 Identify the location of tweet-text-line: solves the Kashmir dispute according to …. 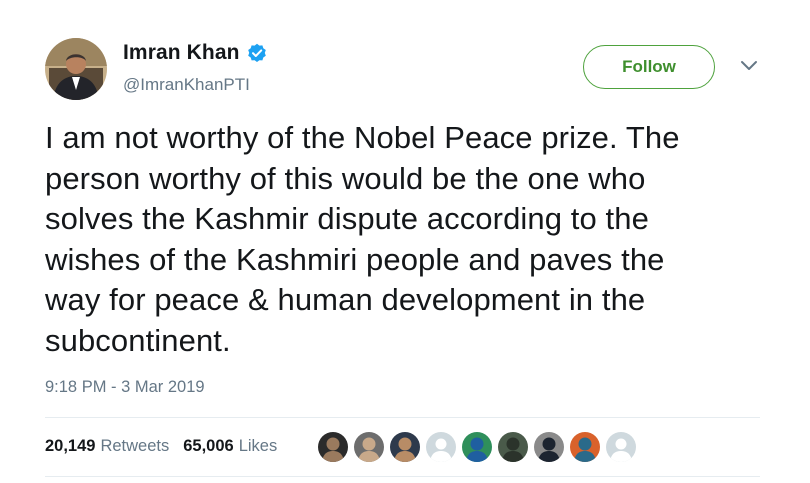
(347, 218).